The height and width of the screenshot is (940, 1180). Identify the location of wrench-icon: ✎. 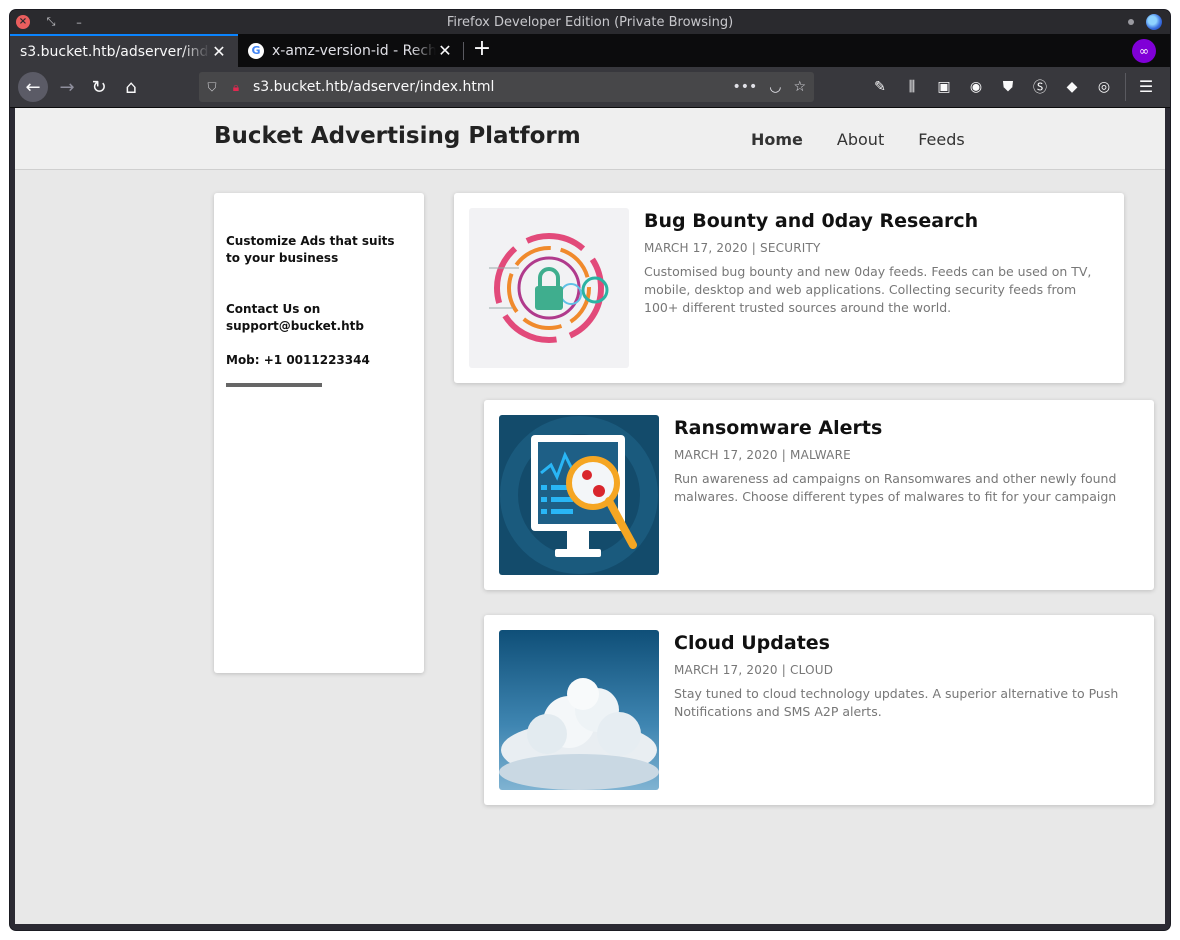
(880, 87).